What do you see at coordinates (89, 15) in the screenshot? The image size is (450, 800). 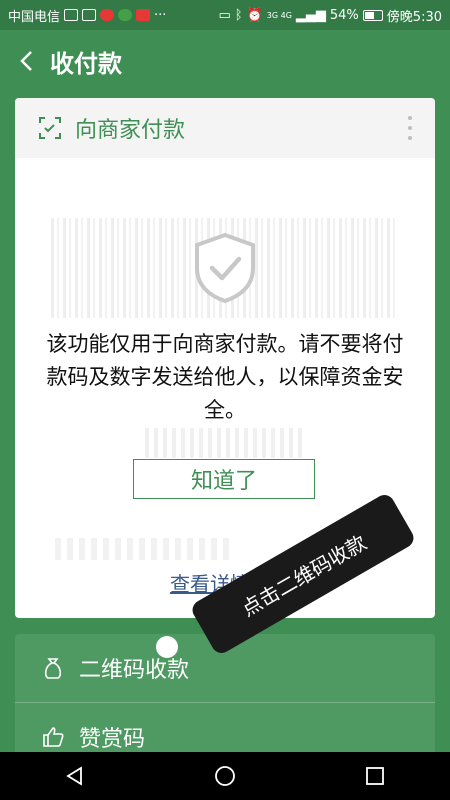 I see `briefcase-notification-icon` at bounding box center [89, 15].